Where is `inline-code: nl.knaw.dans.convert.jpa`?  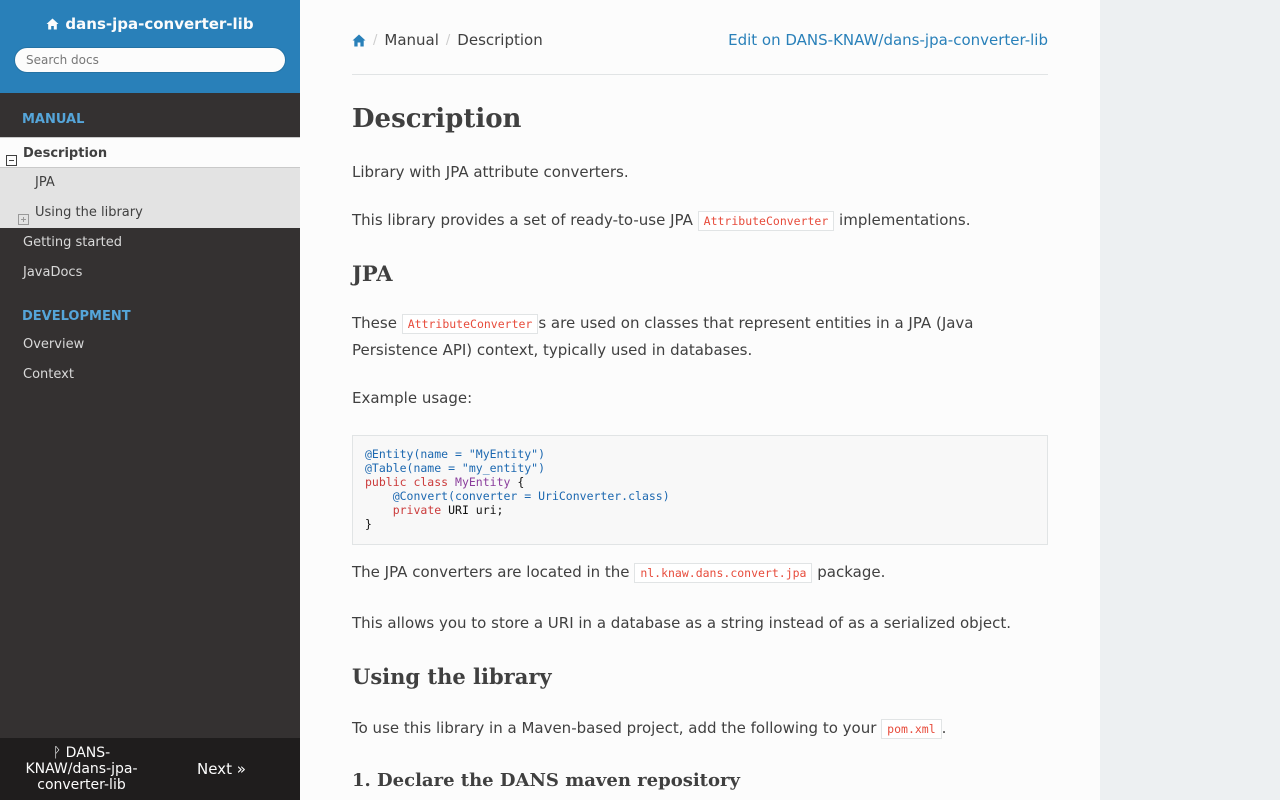
inline-code: nl.knaw.dans.convert.jpa is located at coordinates (723, 573).